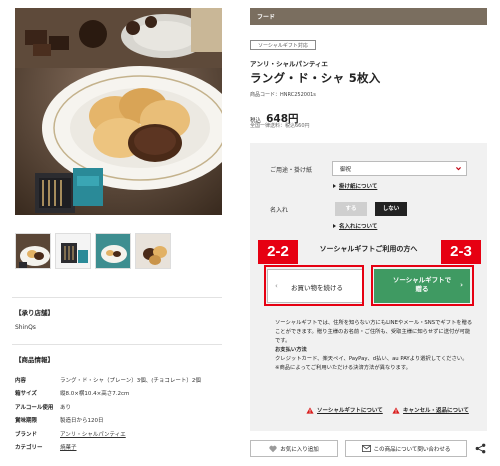 The width and height of the screenshot is (500, 466). I want to click on table-row: 賞味期限 製造日から120日, so click(108, 421).